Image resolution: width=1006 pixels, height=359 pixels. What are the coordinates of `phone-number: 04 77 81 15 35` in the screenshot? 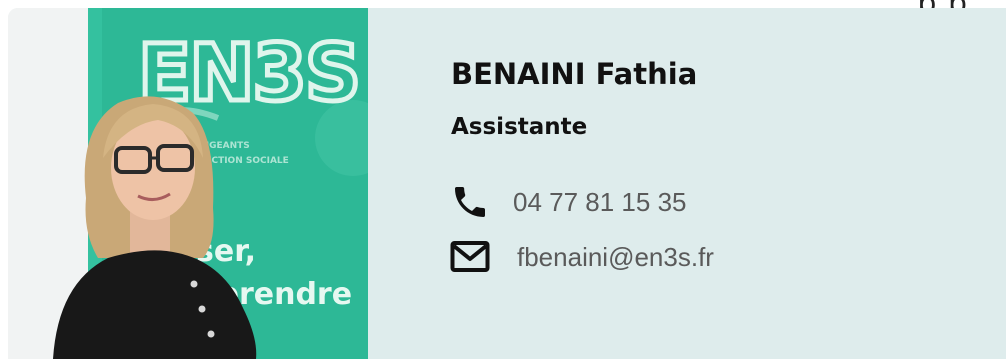 It's located at (600, 202).